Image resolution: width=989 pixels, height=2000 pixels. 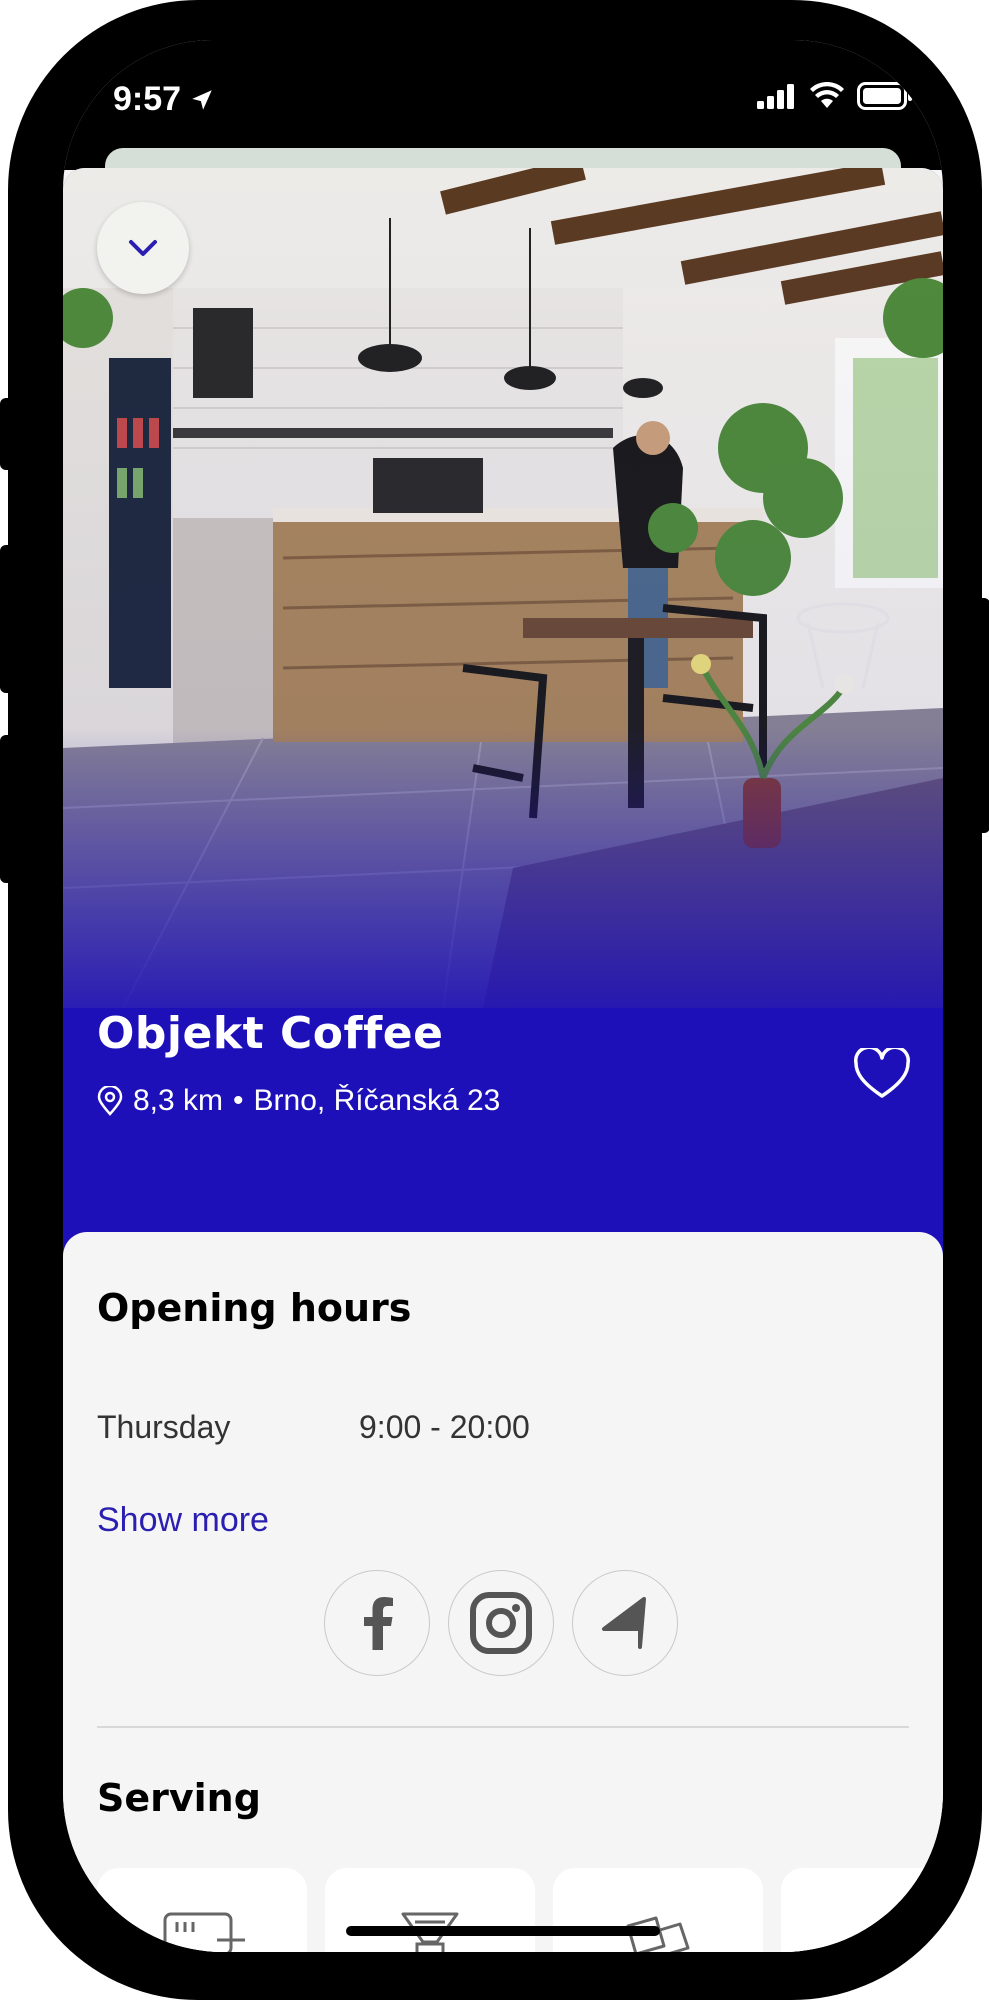 I want to click on serving-item-grinder, so click(x=862, y=1910).